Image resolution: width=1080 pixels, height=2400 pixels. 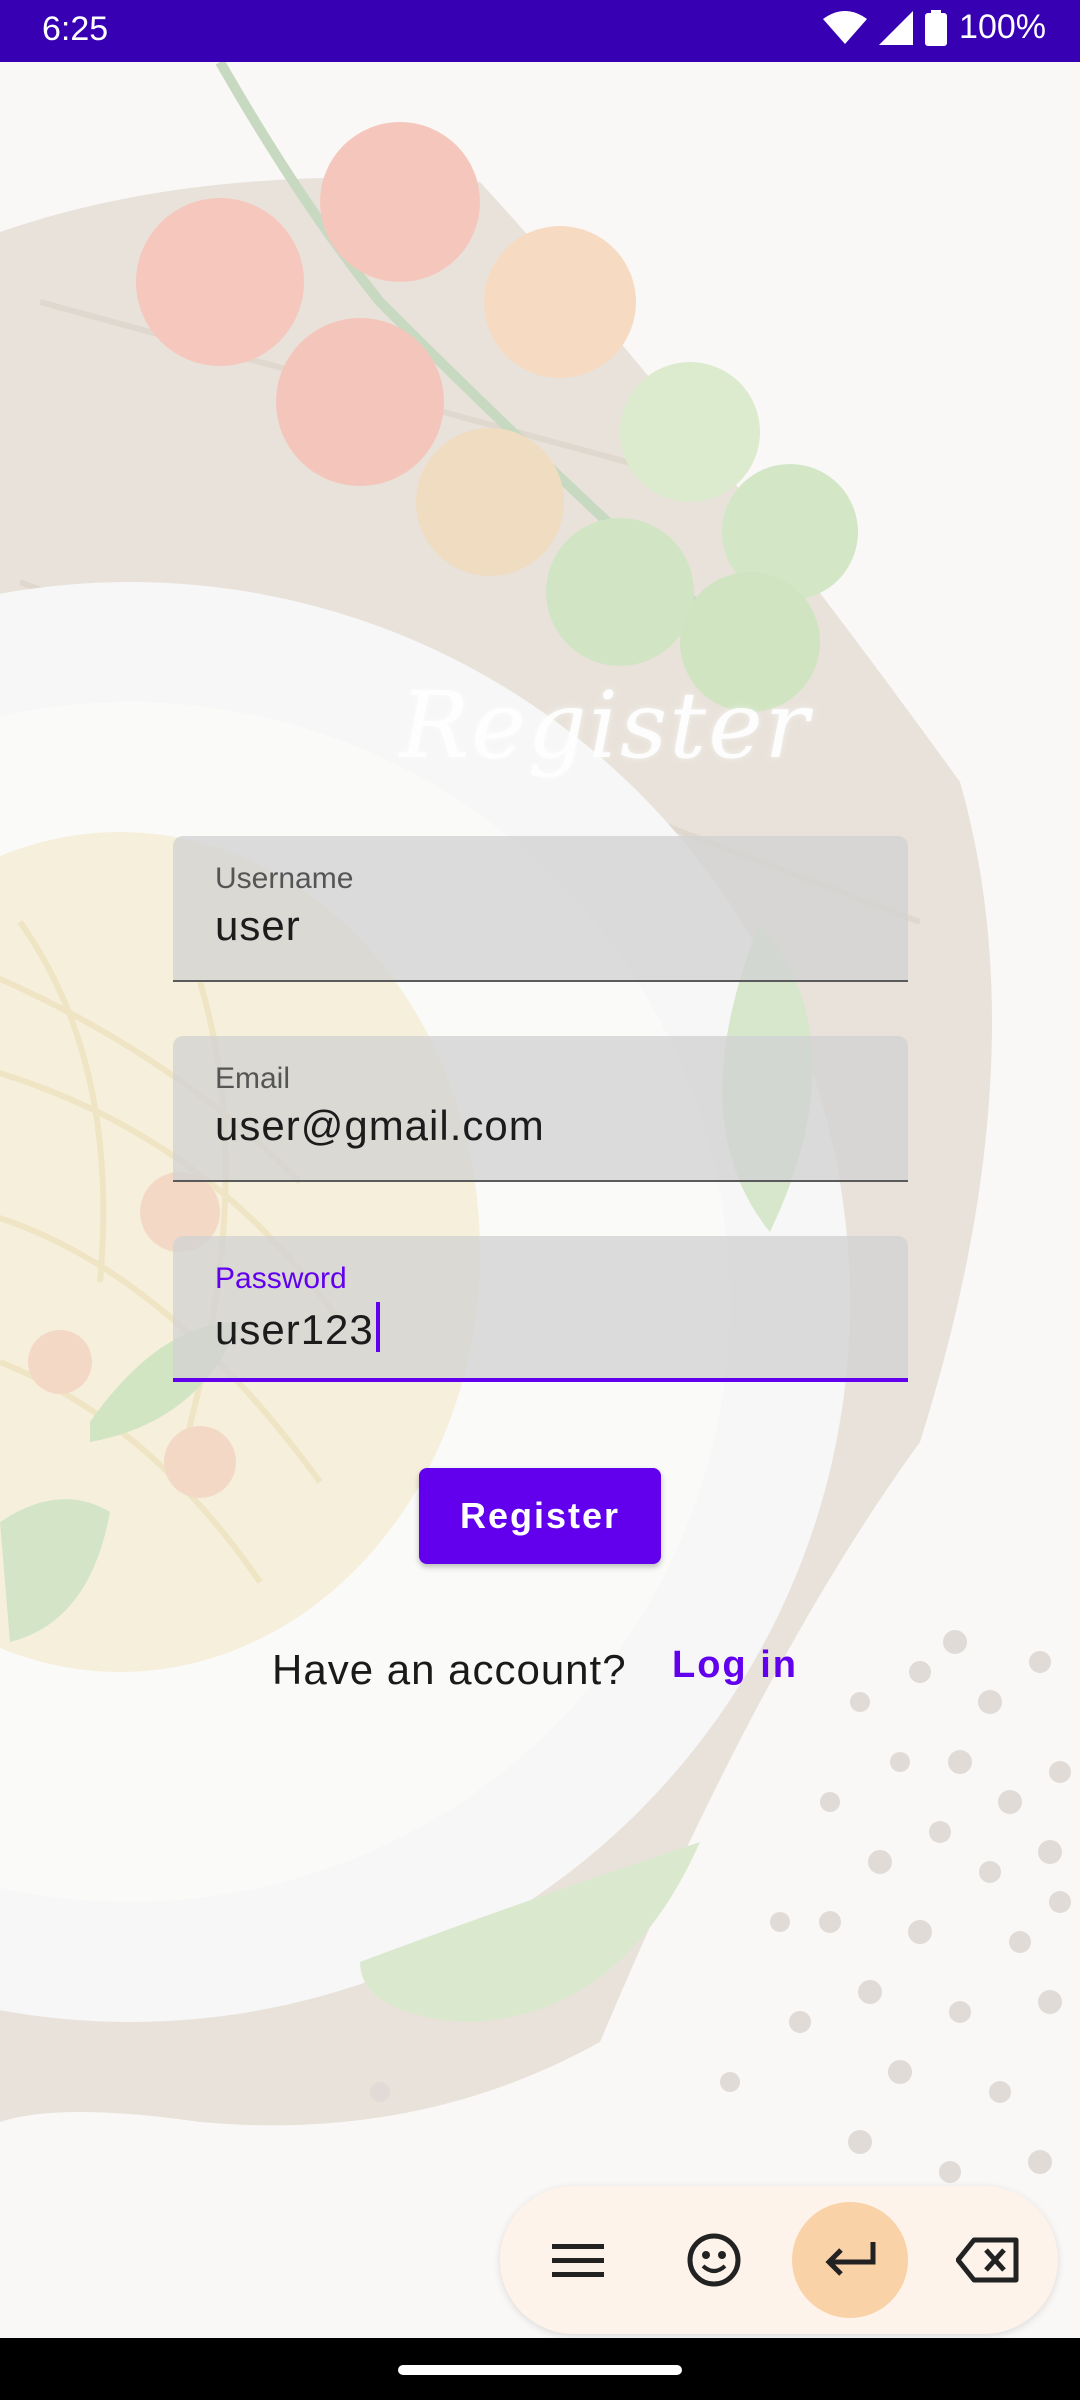 I want to click on password-input-wrapper: user123, so click(x=297, y=1328).